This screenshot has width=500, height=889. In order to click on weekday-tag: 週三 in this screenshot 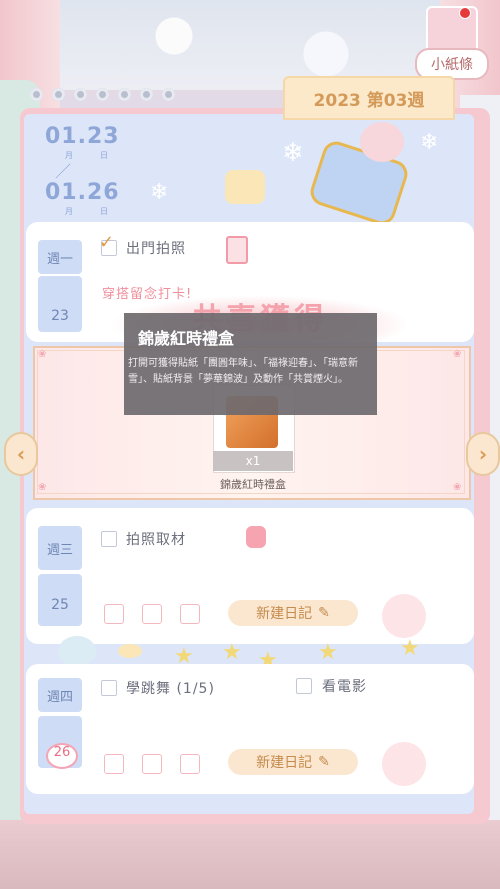, I will do `click(60, 548)`.